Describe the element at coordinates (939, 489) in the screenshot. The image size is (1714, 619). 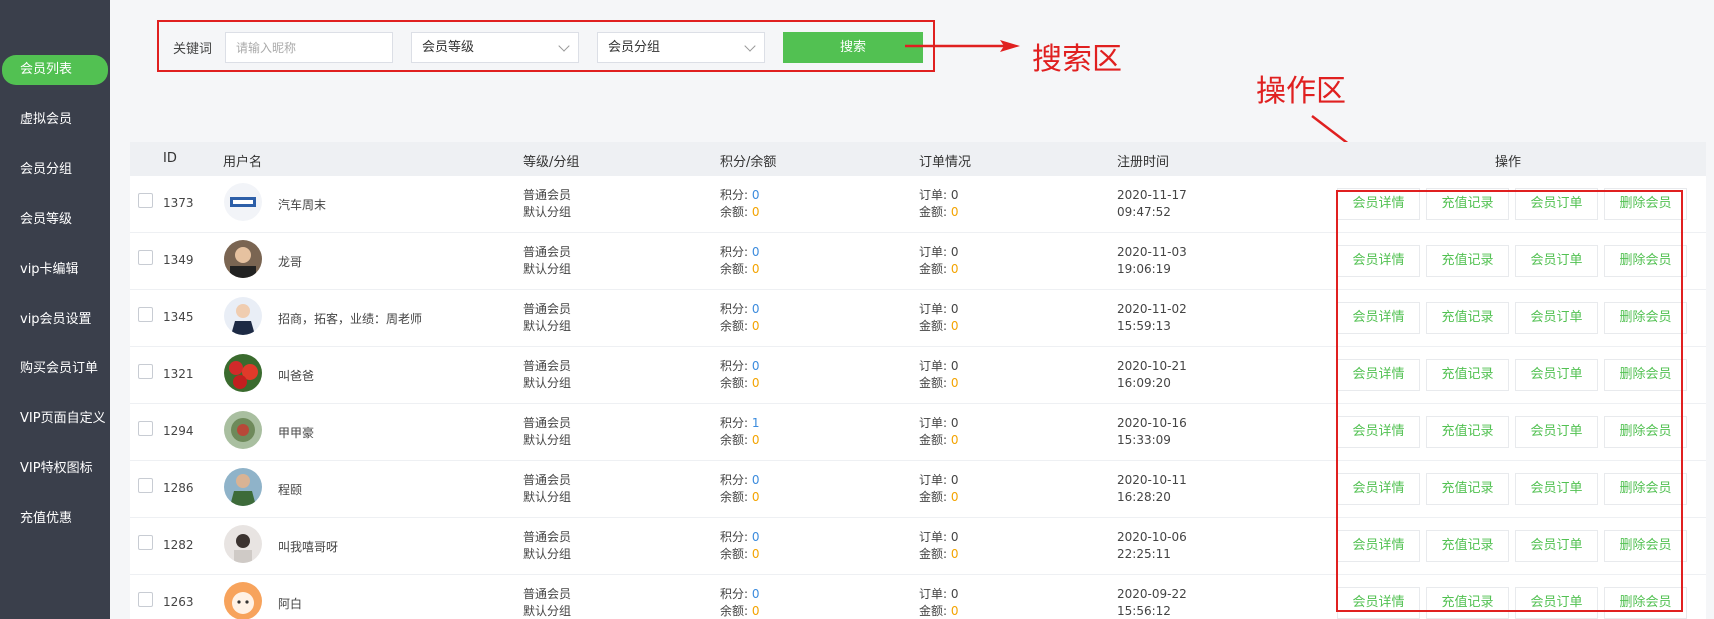
I see `row-orders: 订单: 0 金额: 0` at that location.